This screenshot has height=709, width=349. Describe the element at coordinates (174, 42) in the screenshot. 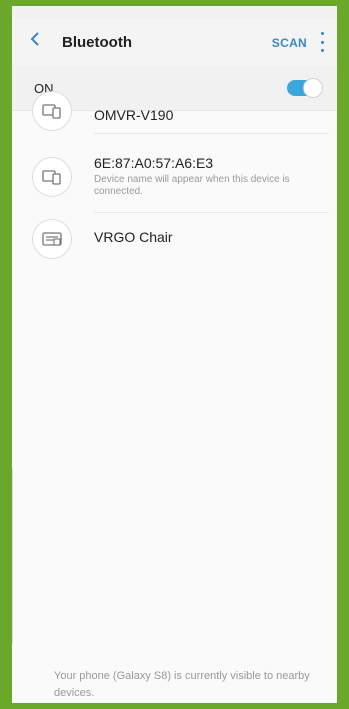

I see `app-bar: Bluetooth SCAN` at that location.